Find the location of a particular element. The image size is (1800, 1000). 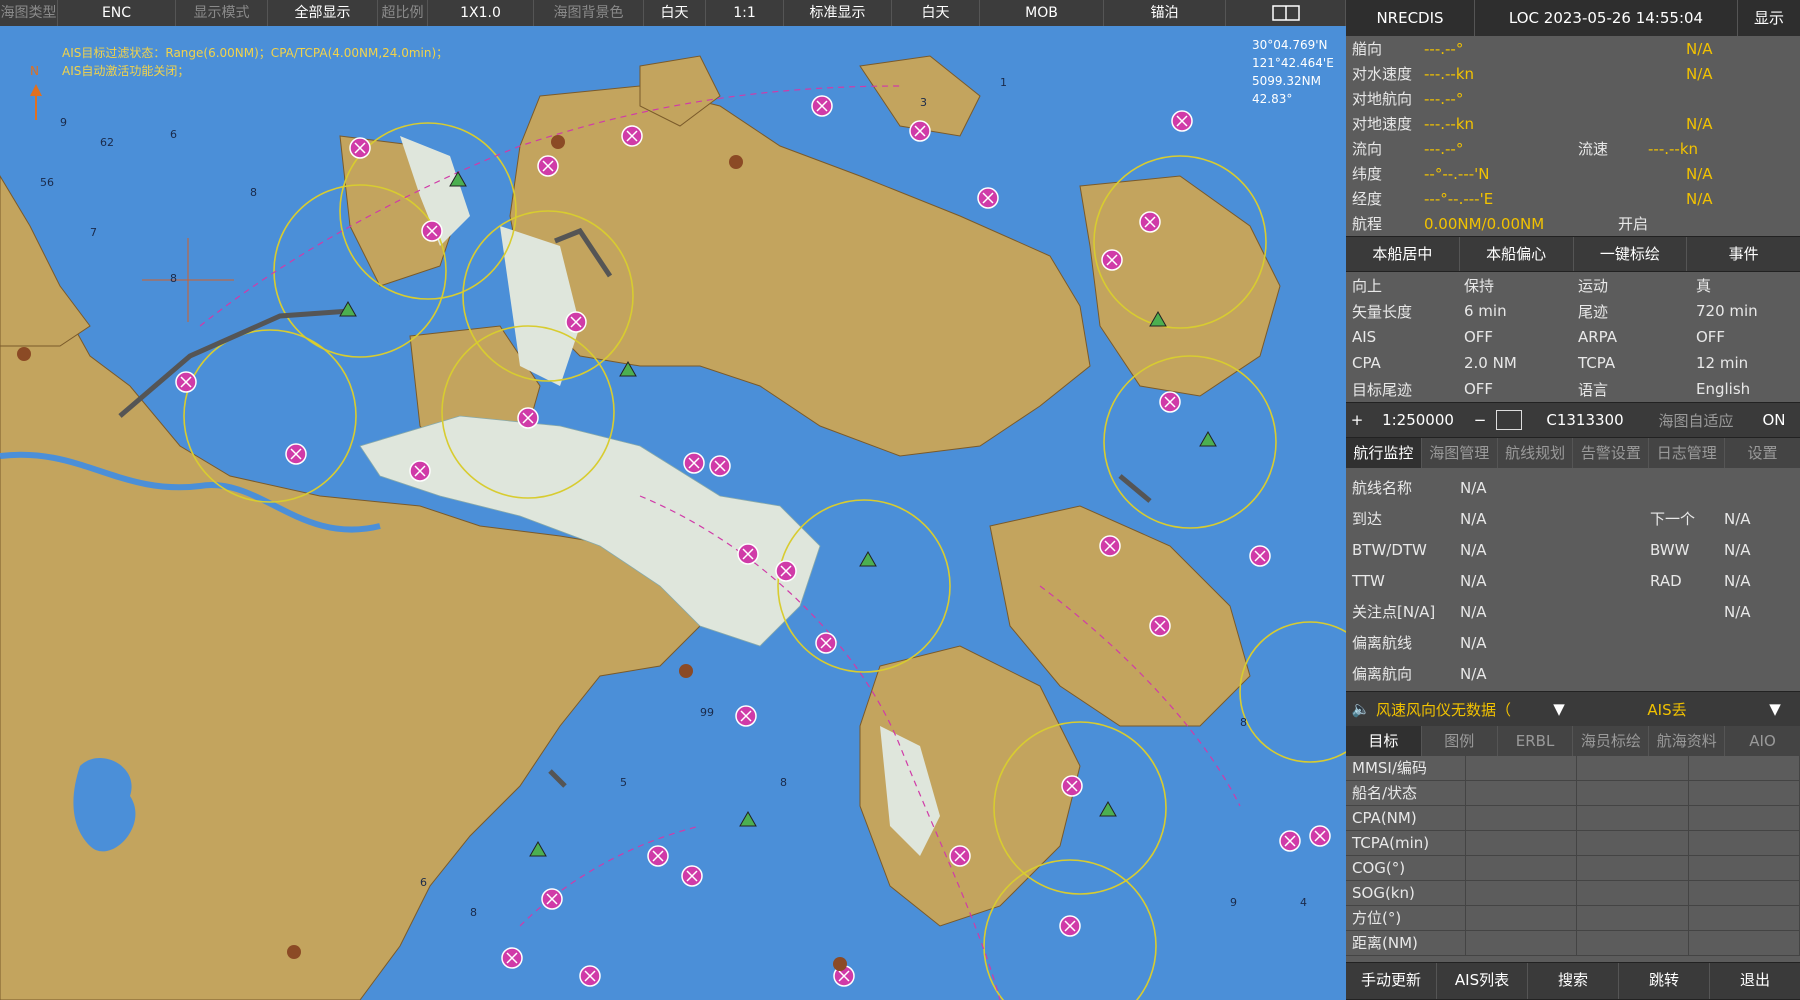

position-label: 经度 is located at coordinates (1367, 199).